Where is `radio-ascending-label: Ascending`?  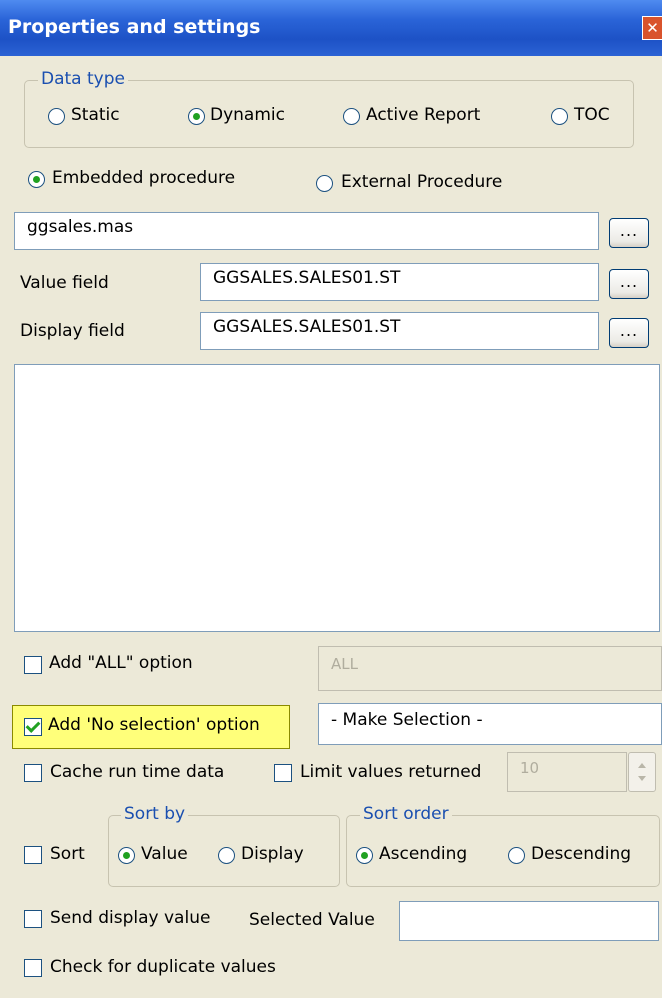
radio-ascending-label: Ascending is located at coordinates (423, 854).